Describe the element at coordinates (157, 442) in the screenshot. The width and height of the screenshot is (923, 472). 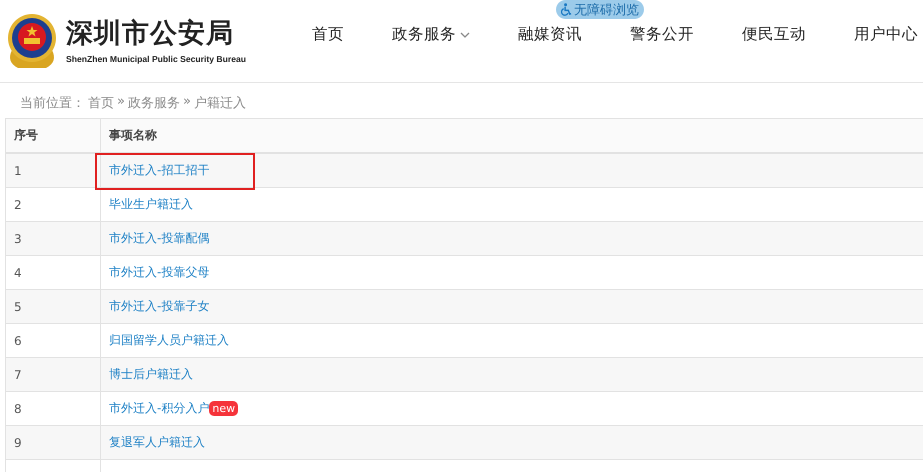
I see `item-link: 复退军人户籍迁入` at that location.